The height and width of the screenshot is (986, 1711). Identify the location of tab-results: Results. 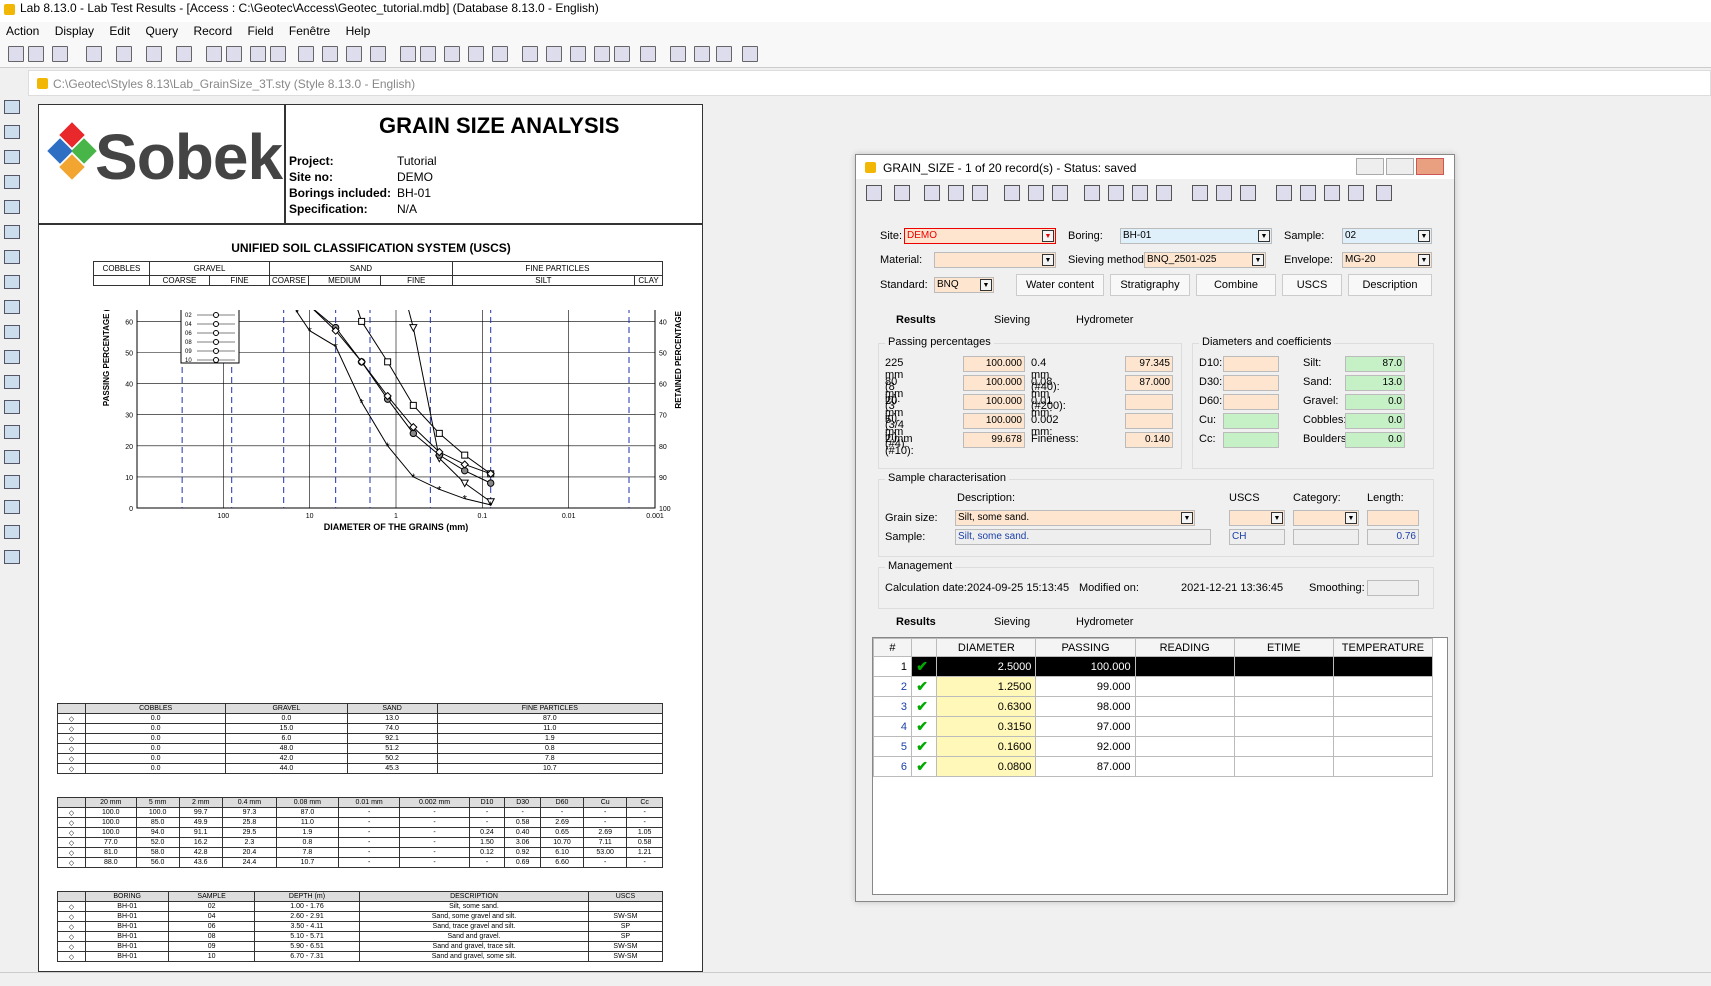
(916, 320).